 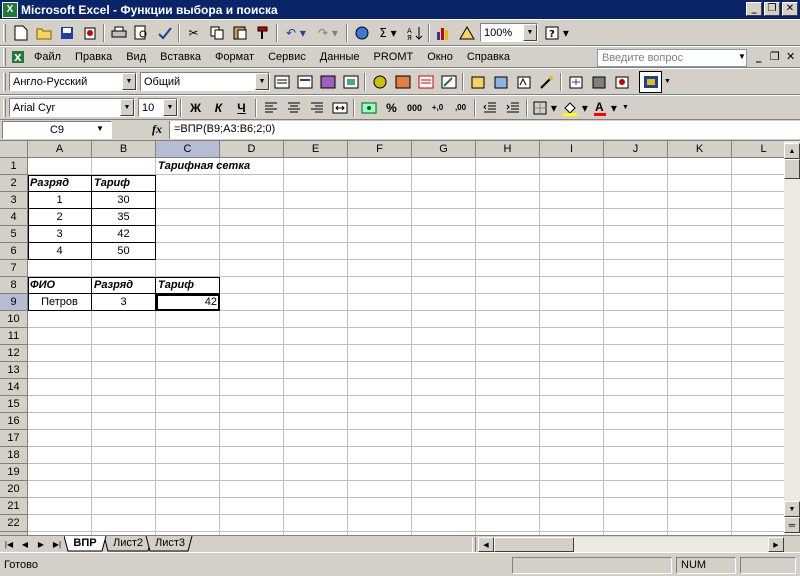 I want to click on cell-f22, so click(x=380, y=523).